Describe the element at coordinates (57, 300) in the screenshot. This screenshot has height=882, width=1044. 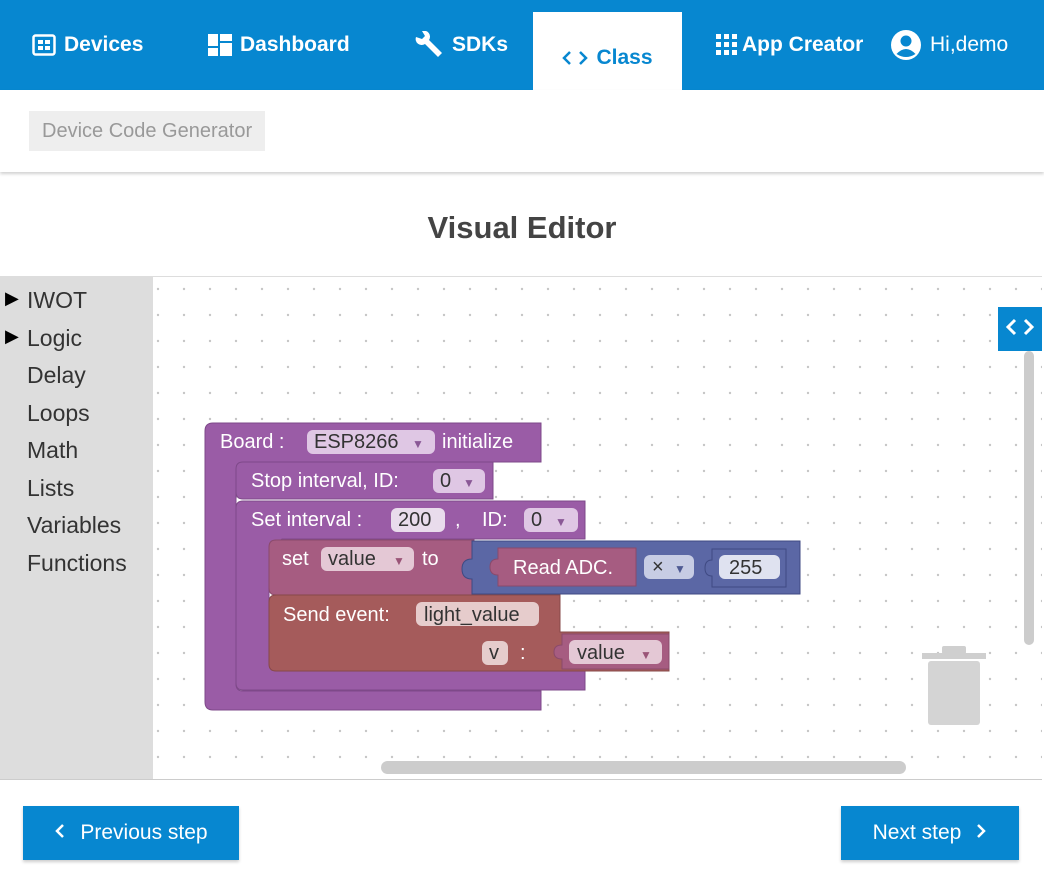
I see `toolbox-category-iwot: IWOT` at that location.